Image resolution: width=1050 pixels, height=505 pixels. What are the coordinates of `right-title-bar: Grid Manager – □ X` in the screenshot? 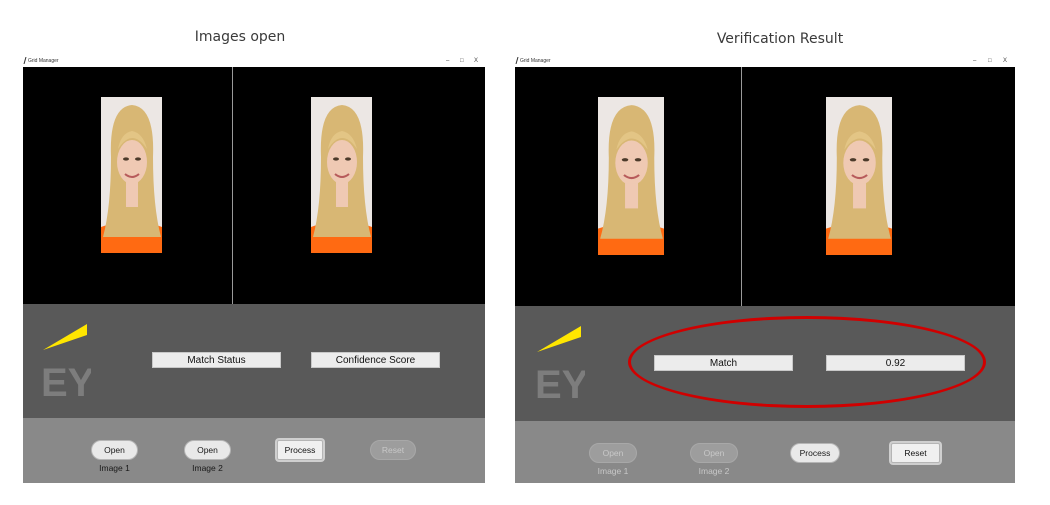 It's located at (764, 61).